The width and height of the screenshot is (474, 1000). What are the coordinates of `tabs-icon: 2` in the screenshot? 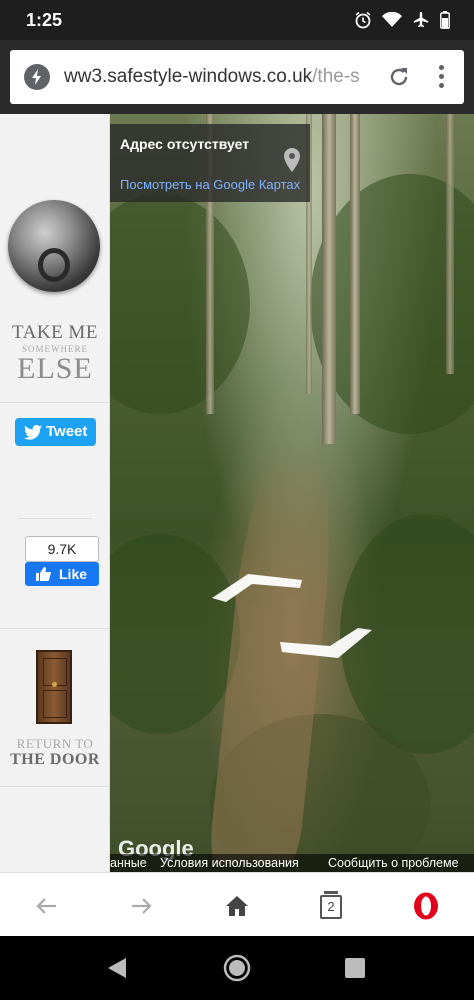 It's located at (331, 905).